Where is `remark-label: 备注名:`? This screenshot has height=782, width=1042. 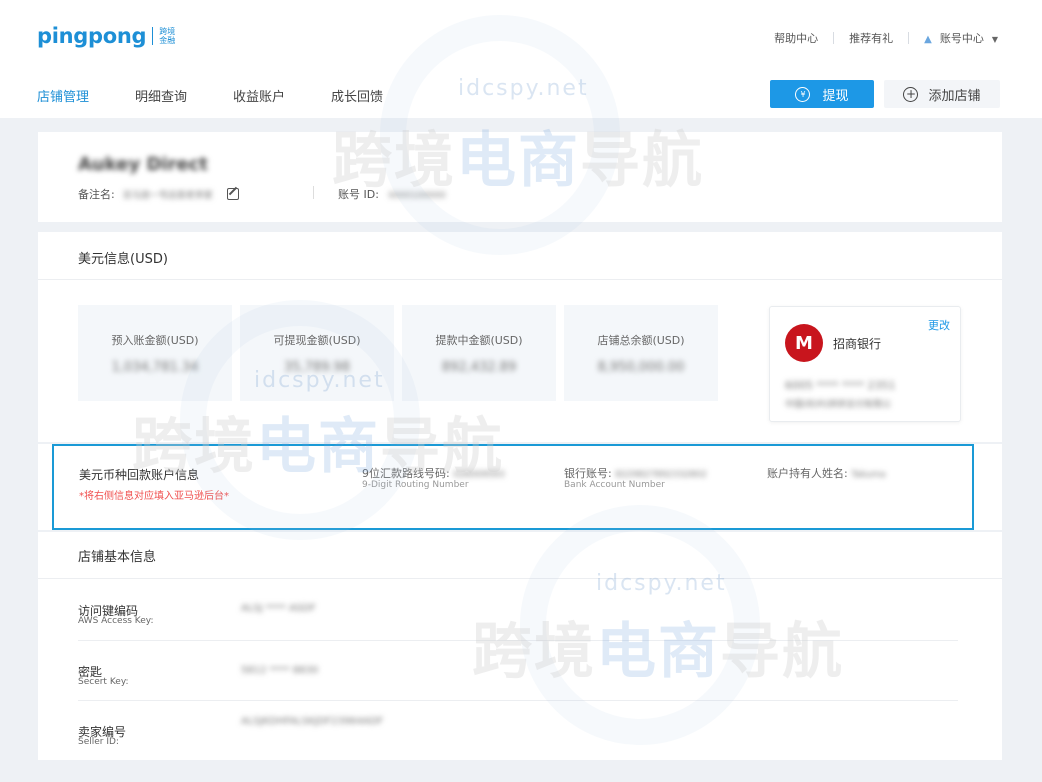 remark-label: 备注名: is located at coordinates (96, 194).